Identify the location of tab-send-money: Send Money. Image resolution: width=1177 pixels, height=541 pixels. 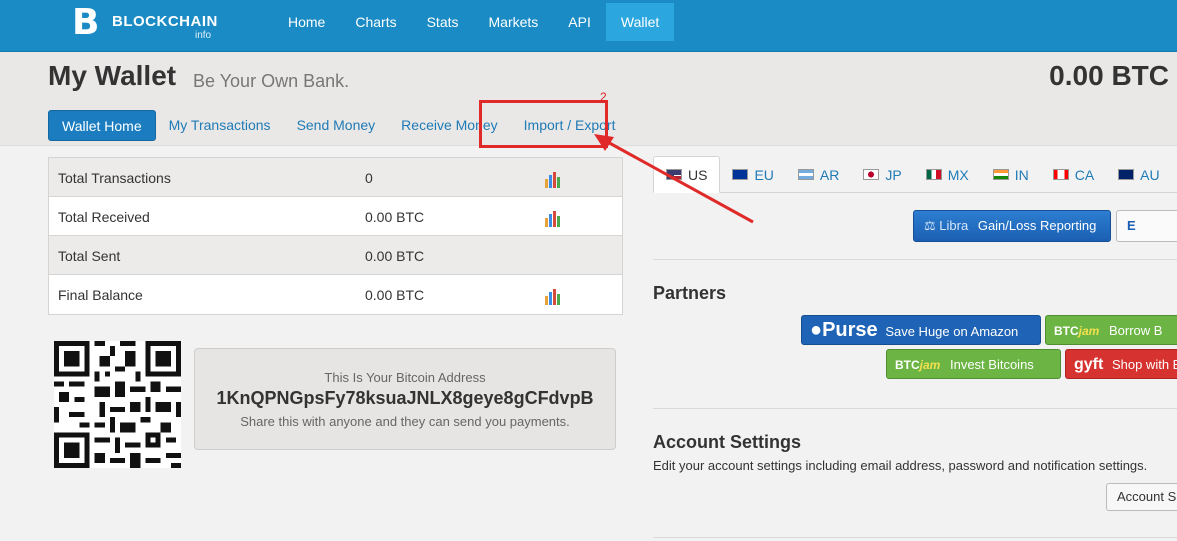
(336, 125).